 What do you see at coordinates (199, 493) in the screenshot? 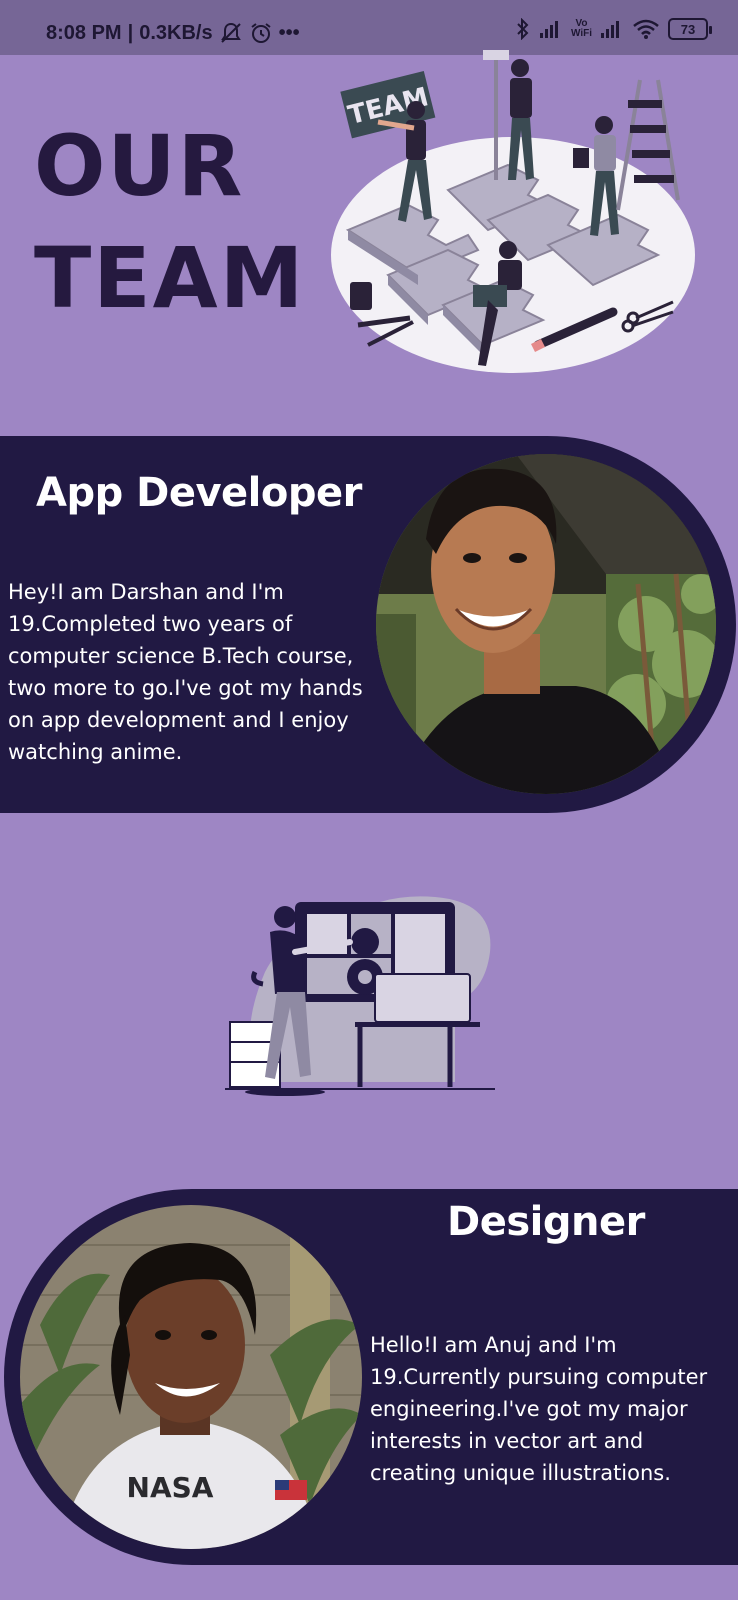
I see `role-title-app-developer: App Developer` at bounding box center [199, 493].